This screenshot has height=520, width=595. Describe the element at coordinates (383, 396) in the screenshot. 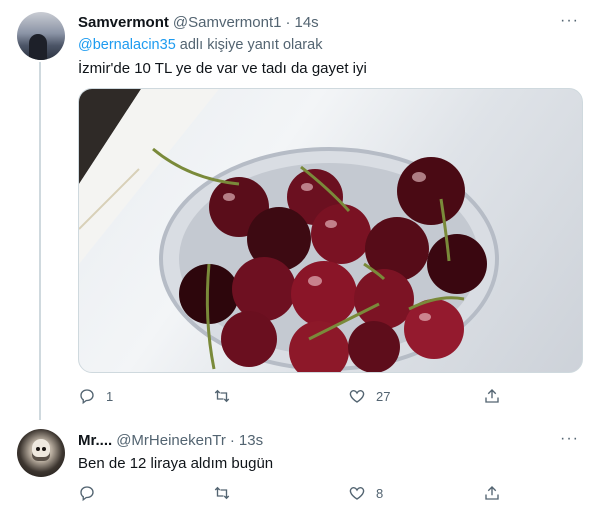

I see `like-count: 27` at that location.